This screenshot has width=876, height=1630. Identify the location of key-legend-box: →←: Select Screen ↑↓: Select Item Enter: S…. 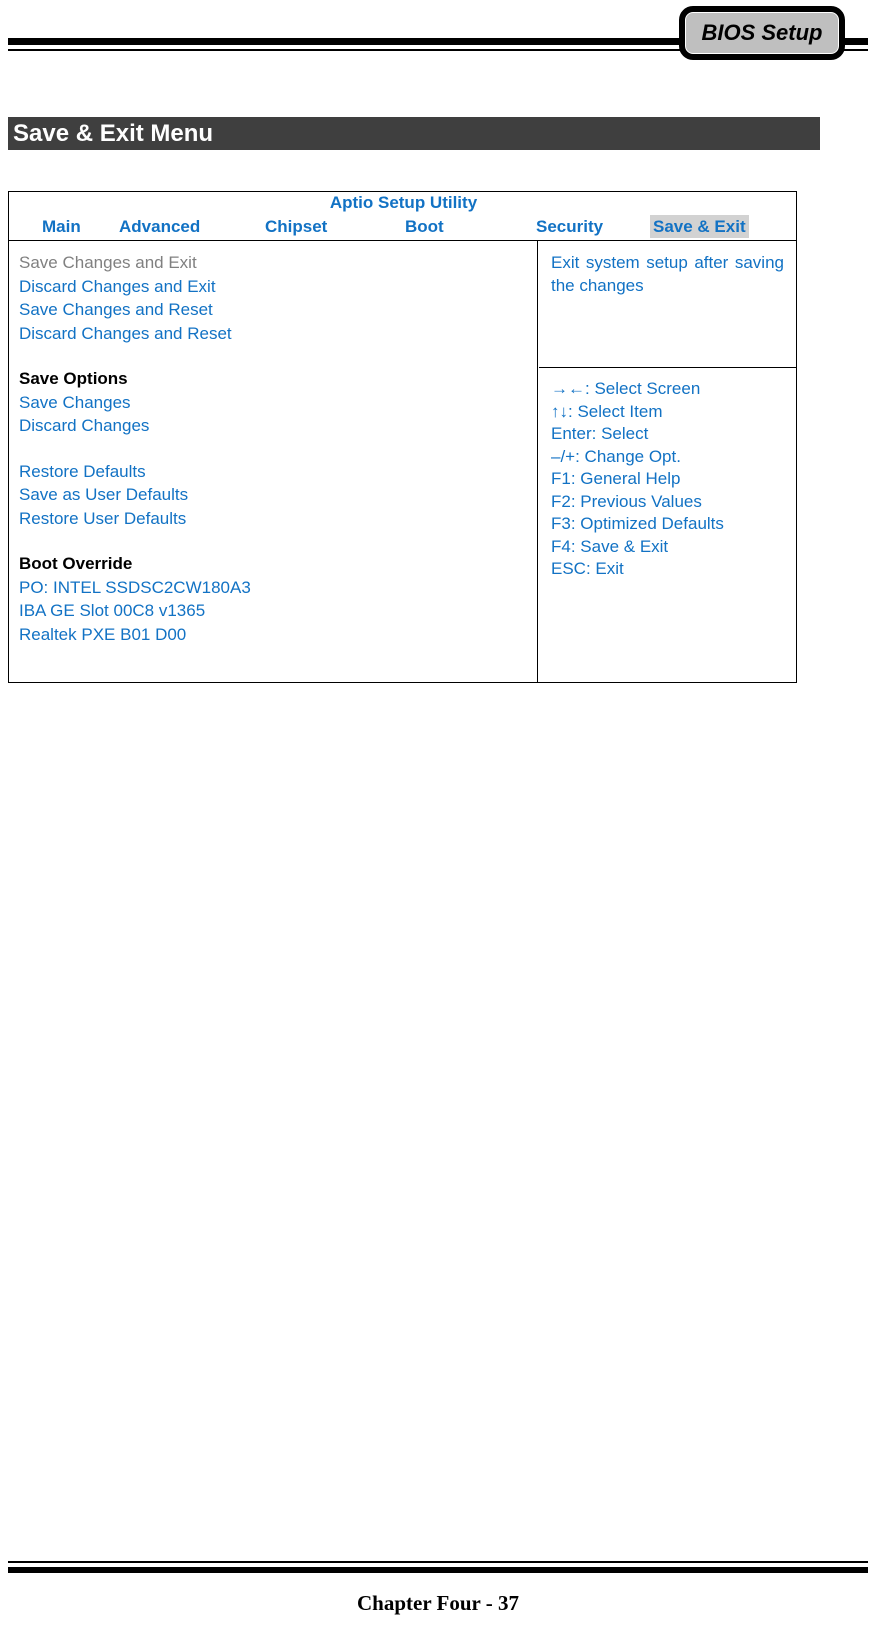
(667, 474).